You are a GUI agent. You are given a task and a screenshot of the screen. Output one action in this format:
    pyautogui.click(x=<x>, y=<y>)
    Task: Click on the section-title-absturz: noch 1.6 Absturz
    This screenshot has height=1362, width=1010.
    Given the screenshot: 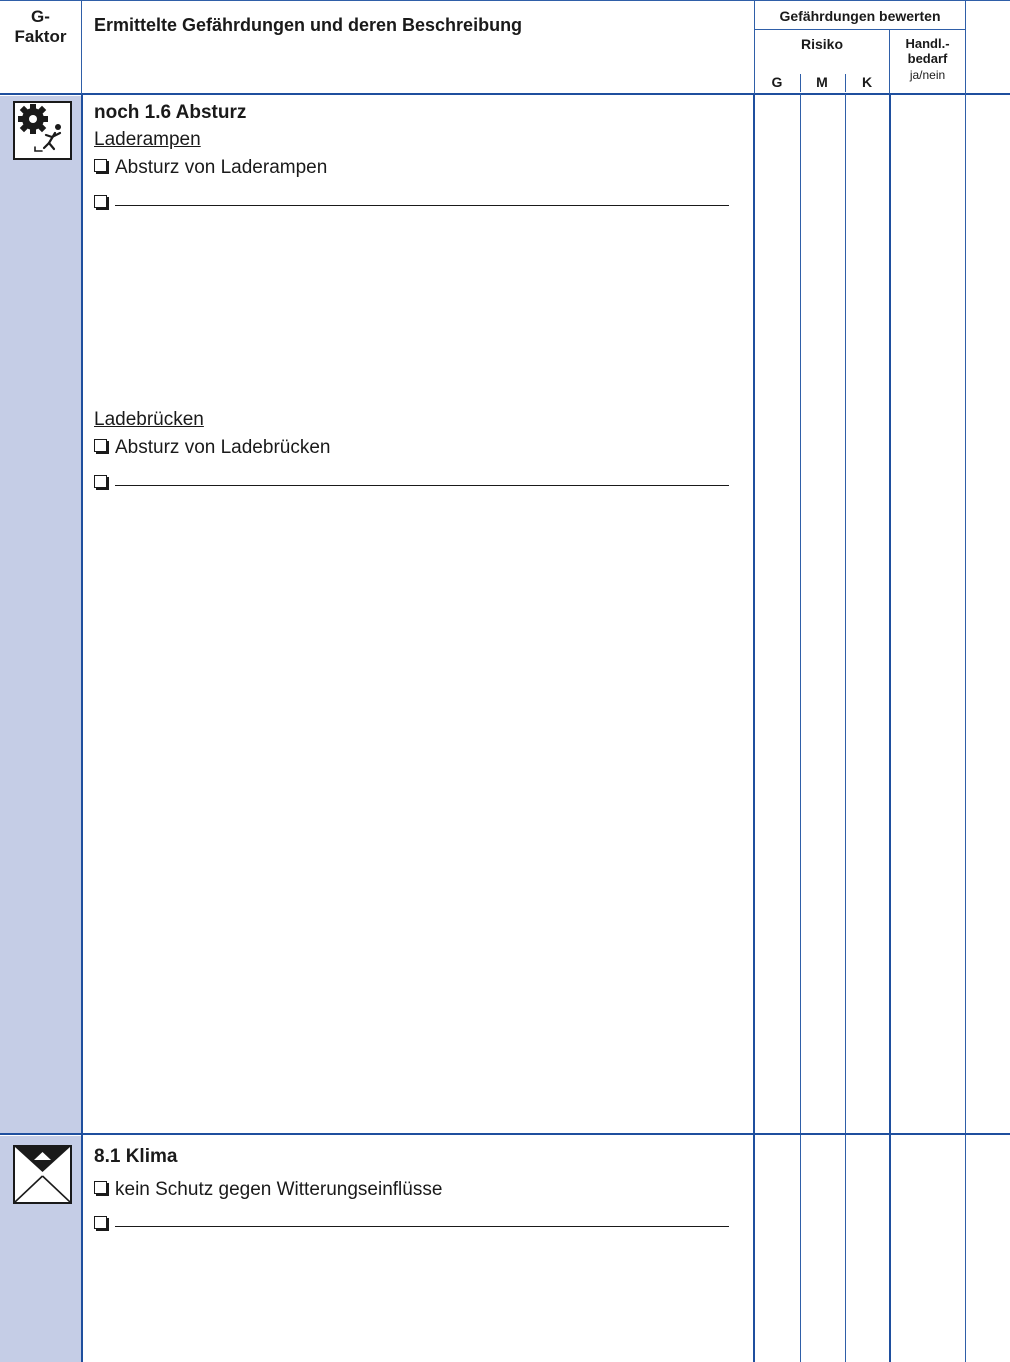 What is the action you would take?
    pyautogui.click(x=170, y=112)
    